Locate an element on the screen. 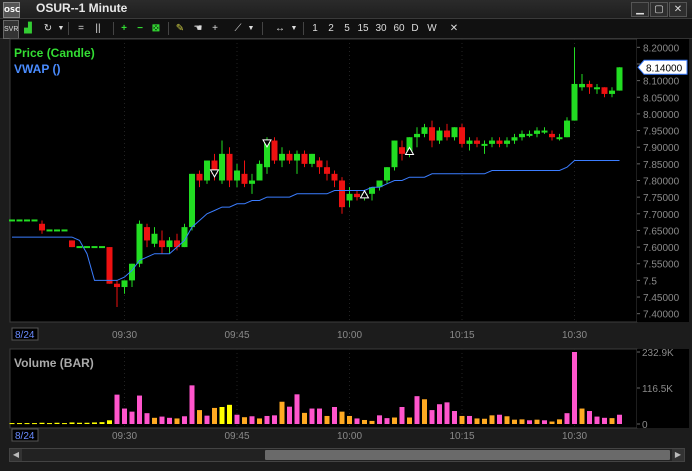 The image size is (692, 471). volume-x-tick-label: 09:45 is located at coordinates (236, 436).